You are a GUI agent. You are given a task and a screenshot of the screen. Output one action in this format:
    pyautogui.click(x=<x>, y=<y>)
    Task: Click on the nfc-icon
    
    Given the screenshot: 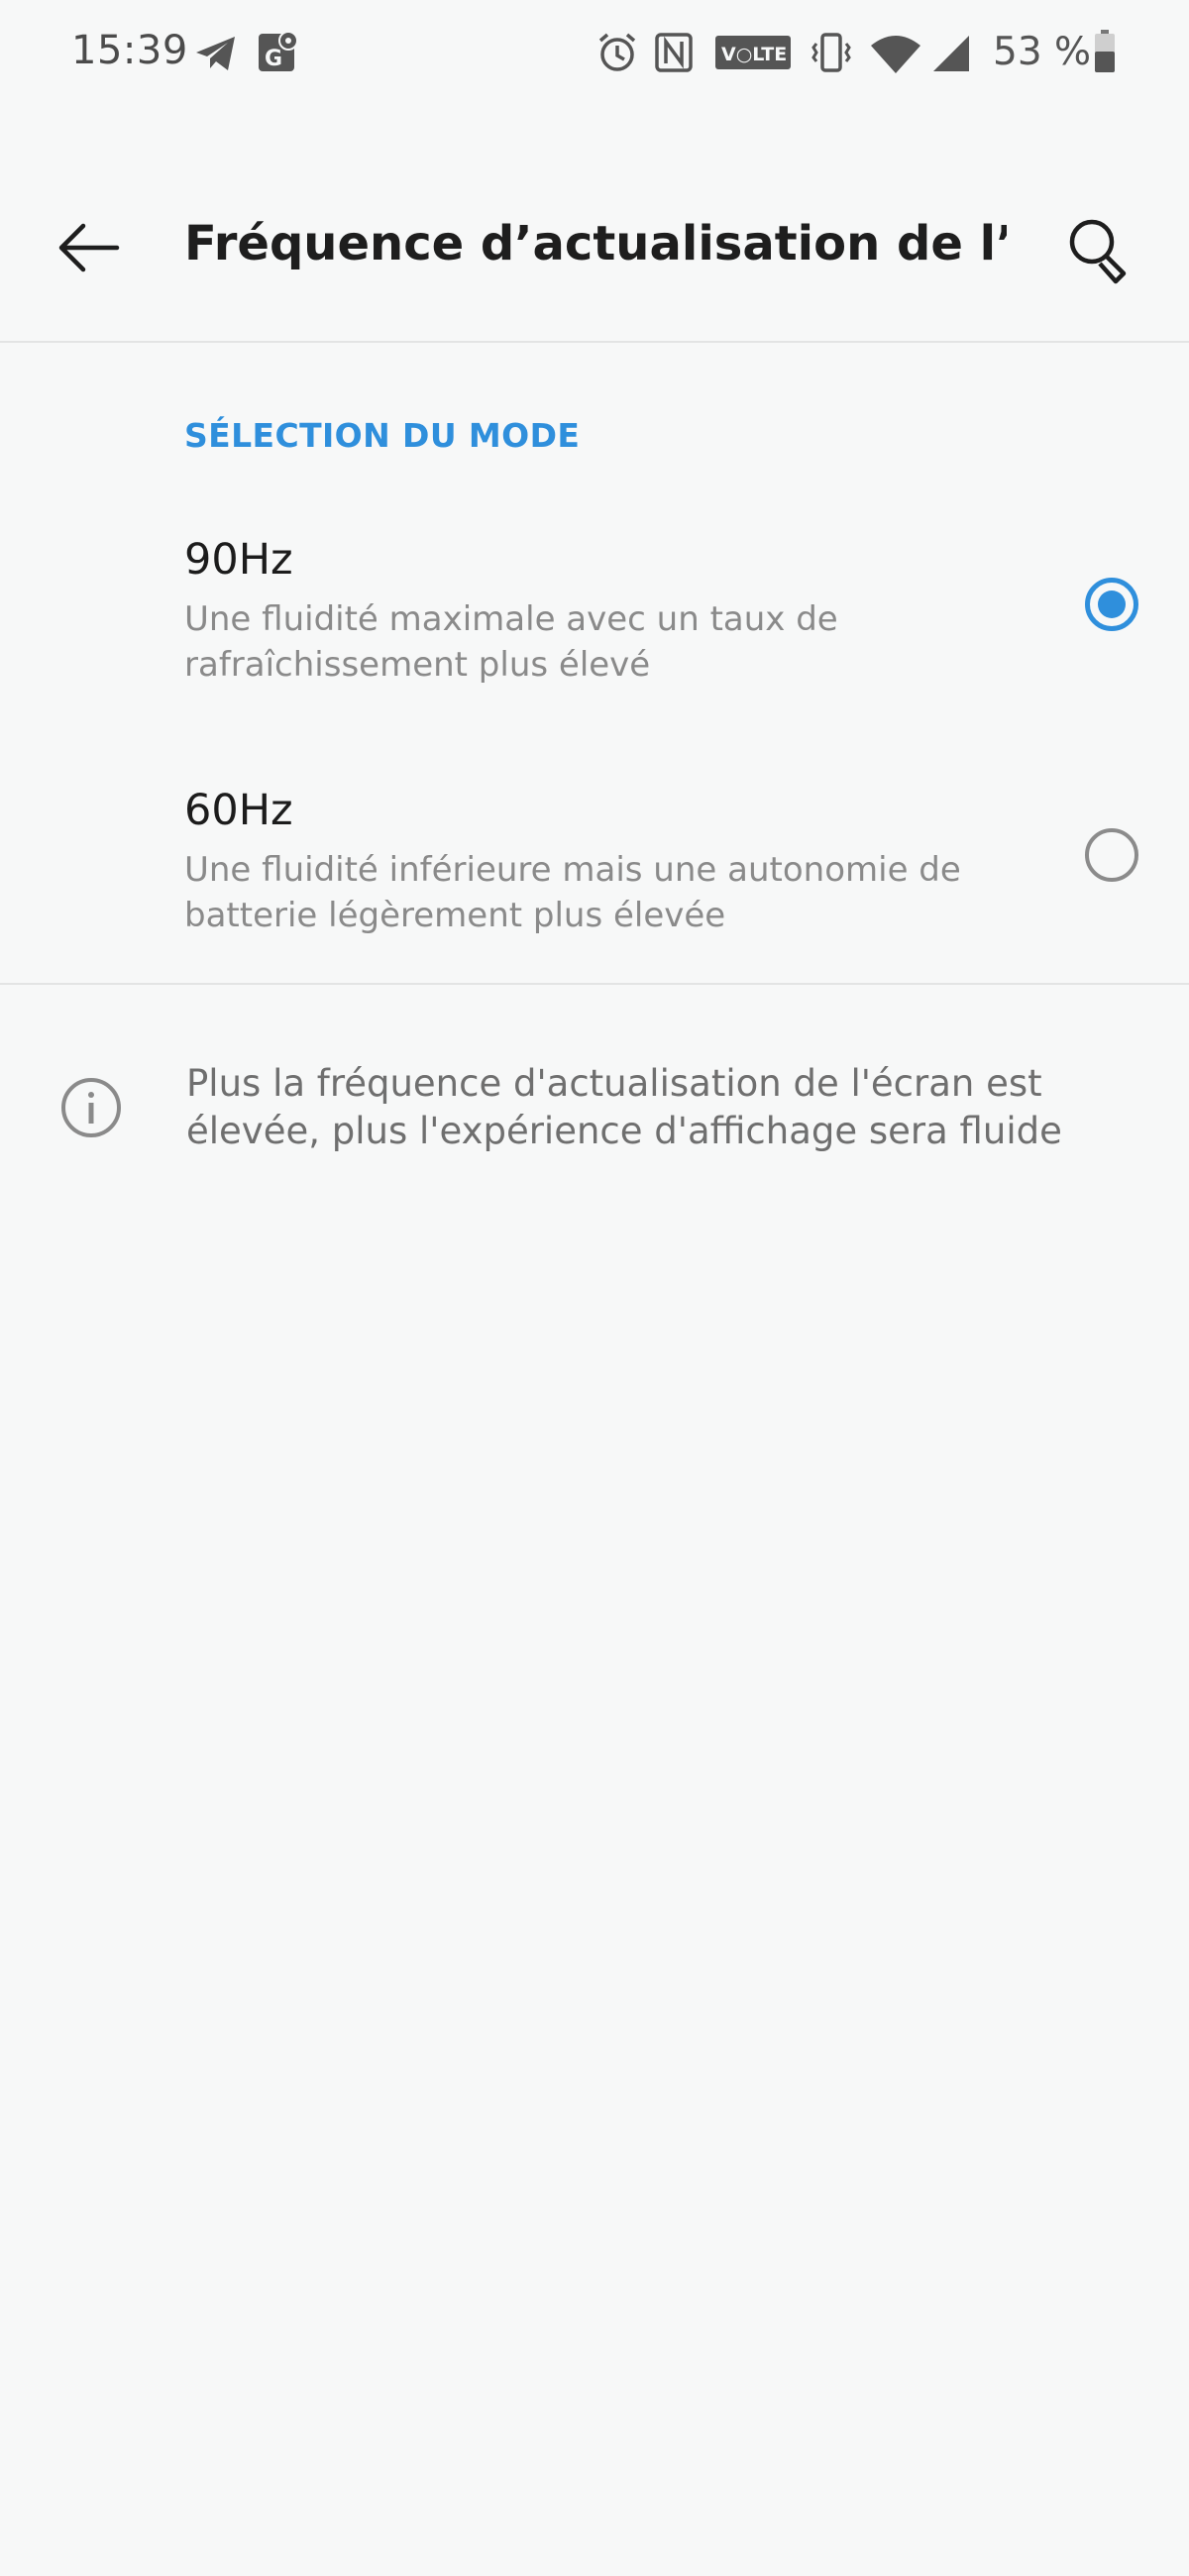 What is the action you would take?
    pyautogui.click(x=674, y=52)
    